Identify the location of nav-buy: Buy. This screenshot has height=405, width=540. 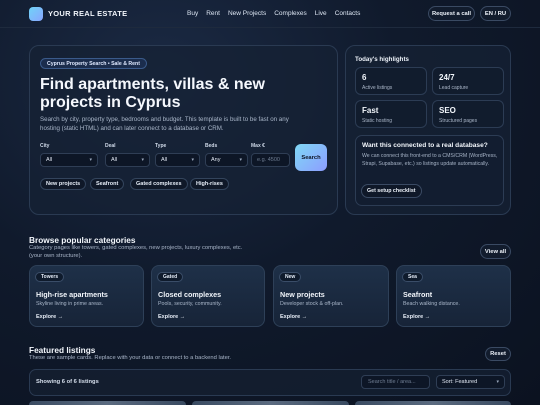
(192, 13).